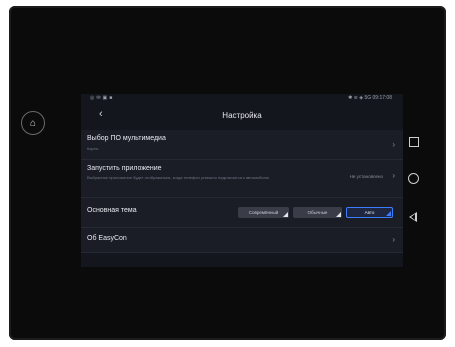 This screenshot has width=455, height=347. What do you see at coordinates (33, 123) in the screenshot?
I see `home-icon: ⌂` at bounding box center [33, 123].